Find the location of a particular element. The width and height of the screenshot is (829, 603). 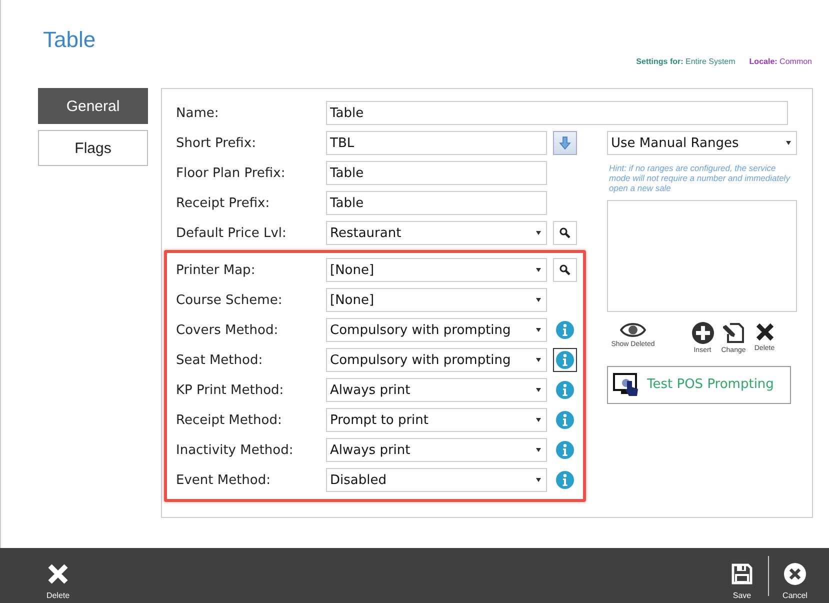

range-mode-dropdown: Use Manual Ranges is located at coordinates (702, 143).